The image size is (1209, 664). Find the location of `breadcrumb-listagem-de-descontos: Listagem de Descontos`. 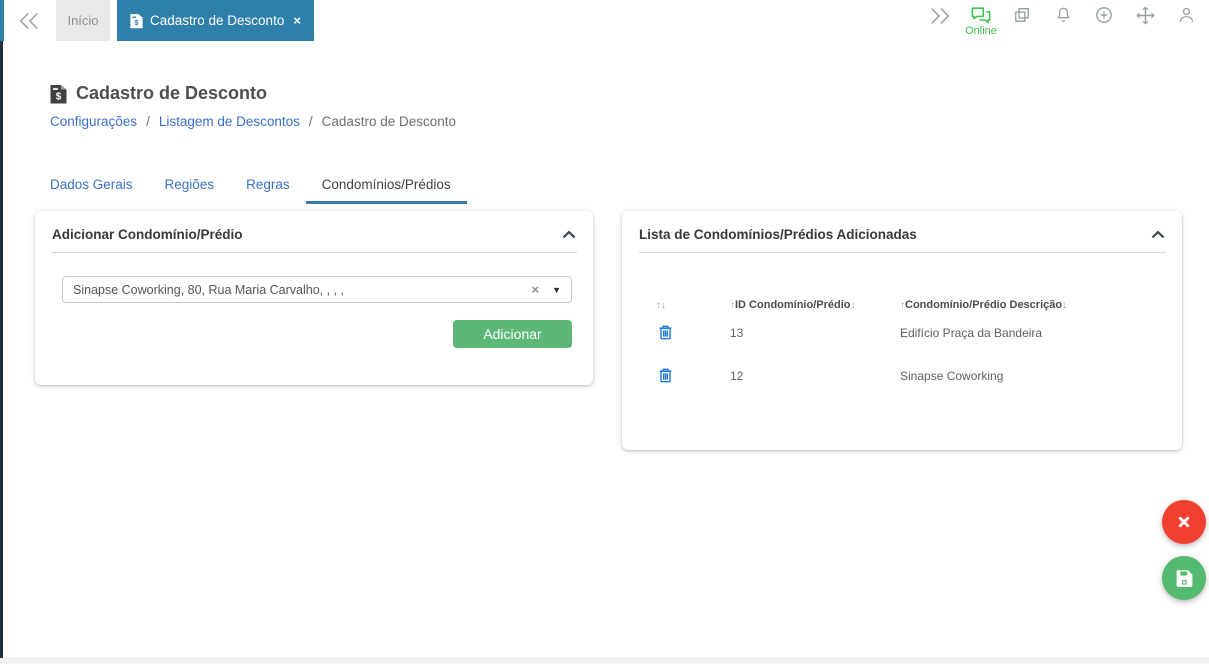

breadcrumb-listagem-de-descontos: Listagem de Descontos is located at coordinates (229, 121).